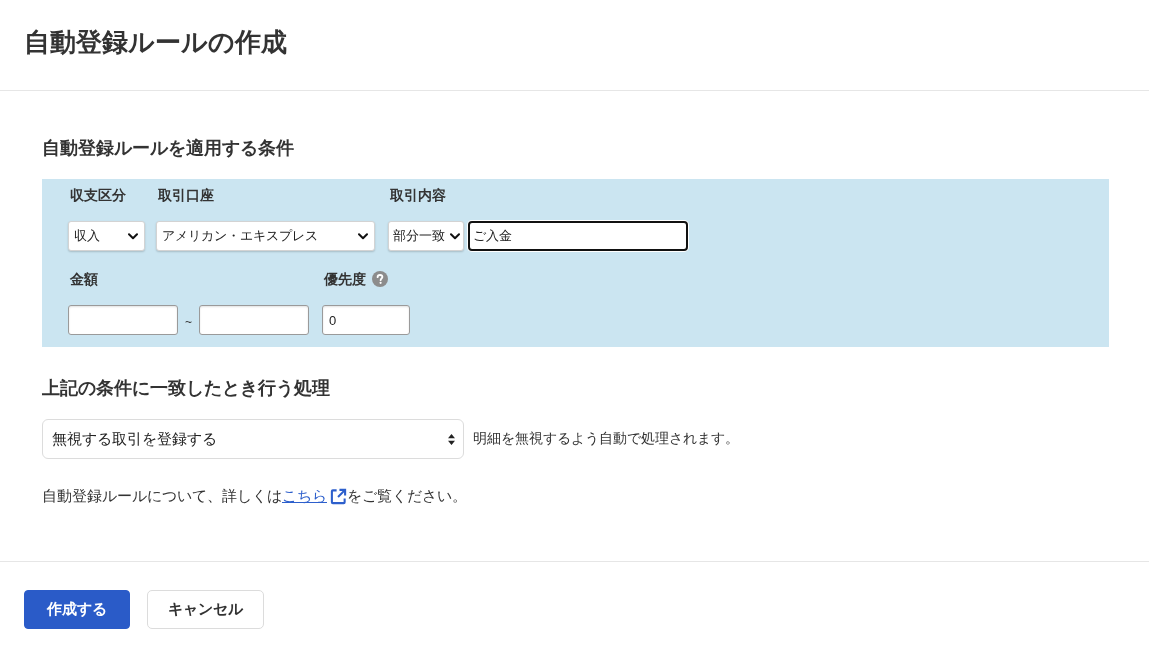  What do you see at coordinates (451, 439) in the screenshot?
I see `up-down-arrows-icon` at bounding box center [451, 439].